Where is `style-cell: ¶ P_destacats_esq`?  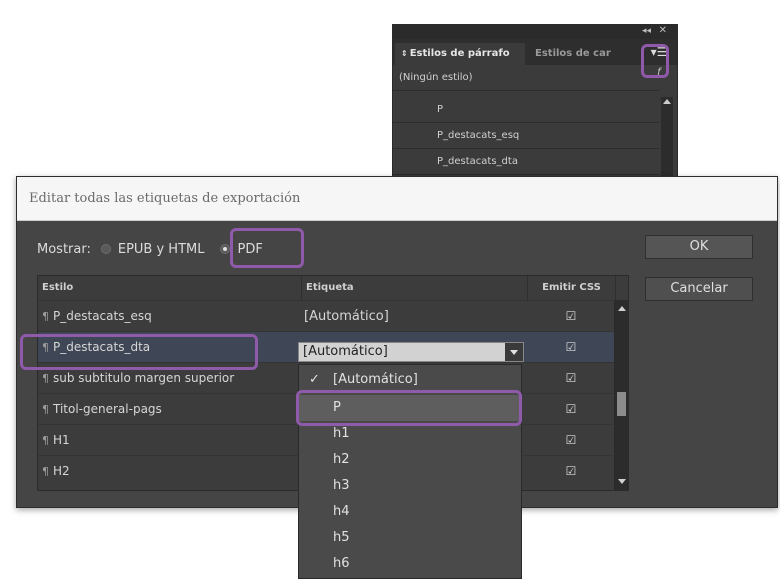 style-cell: ¶ P_destacats_esq is located at coordinates (95, 316).